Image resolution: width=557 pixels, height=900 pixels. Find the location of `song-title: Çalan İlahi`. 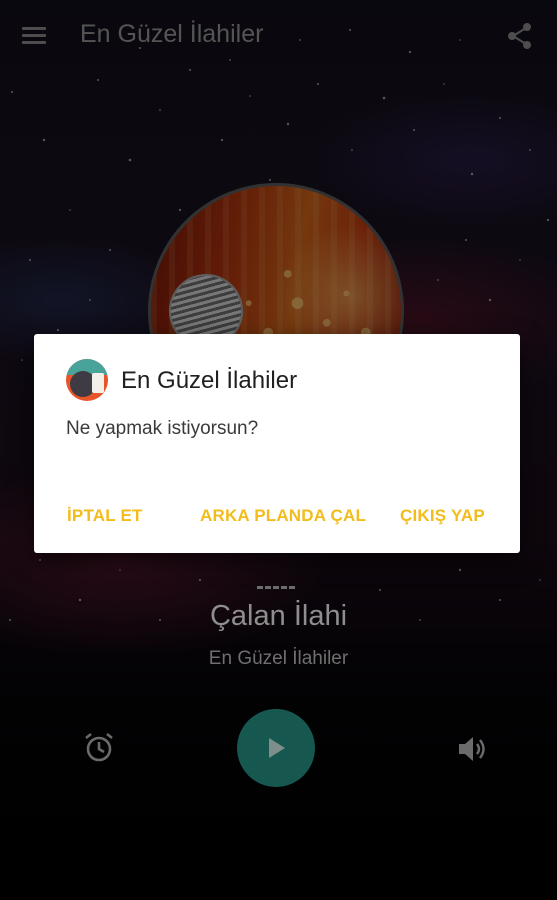

song-title: Çalan İlahi is located at coordinates (278, 616).